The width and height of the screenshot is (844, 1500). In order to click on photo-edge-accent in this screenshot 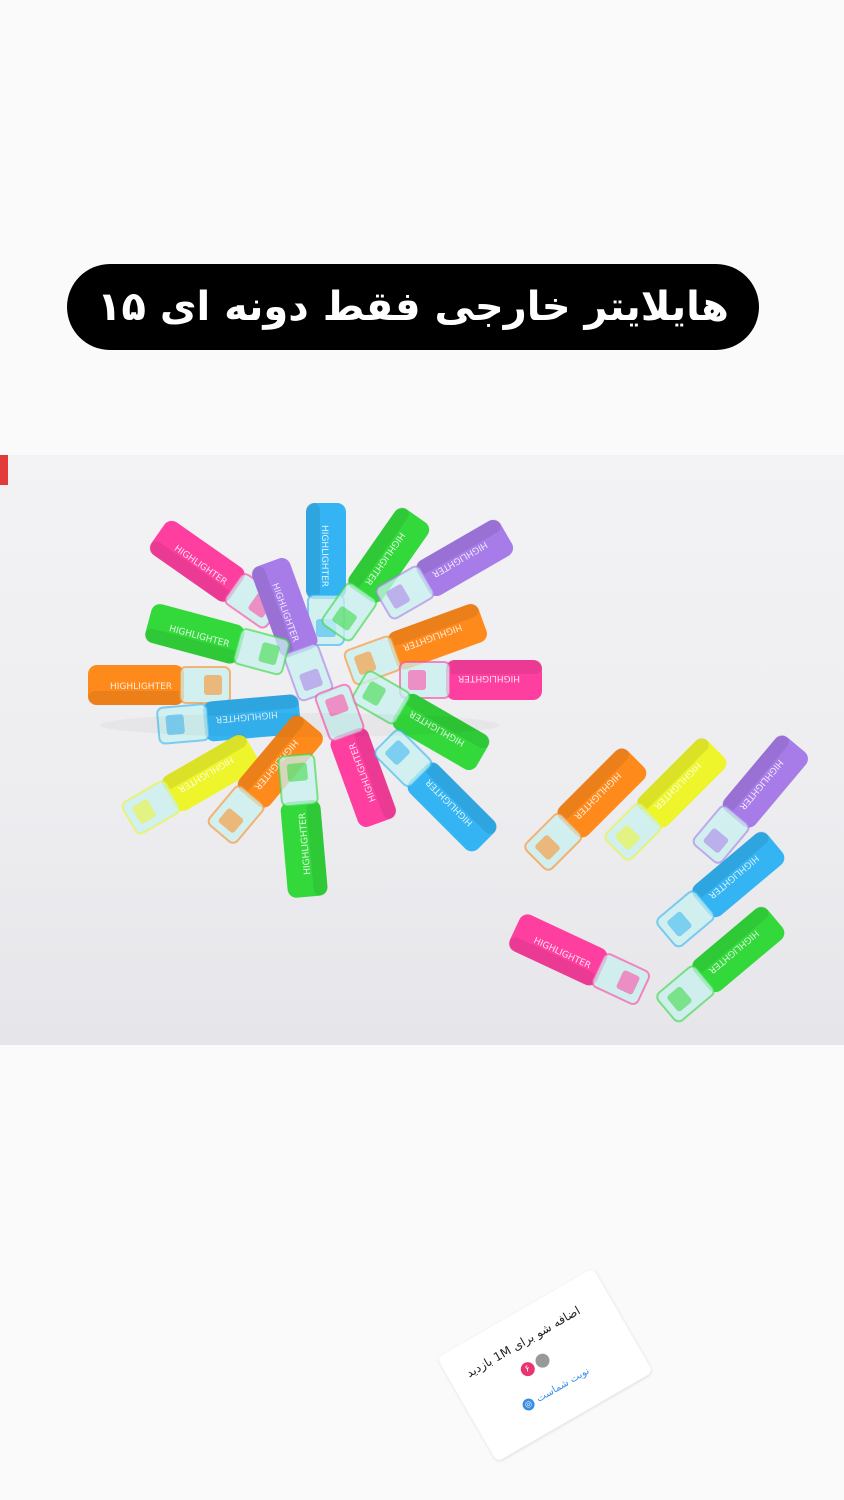, I will do `click(4, 470)`.